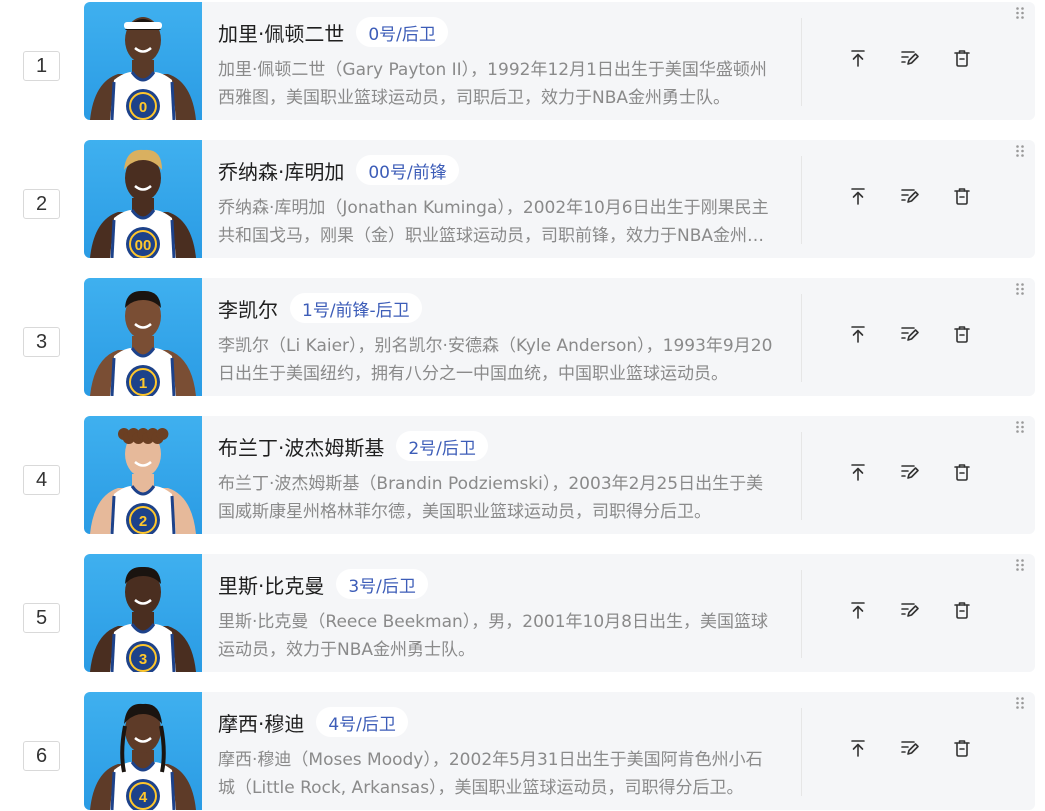  What do you see at coordinates (41, 204) in the screenshot?
I see `row-index: 2` at bounding box center [41, 204].